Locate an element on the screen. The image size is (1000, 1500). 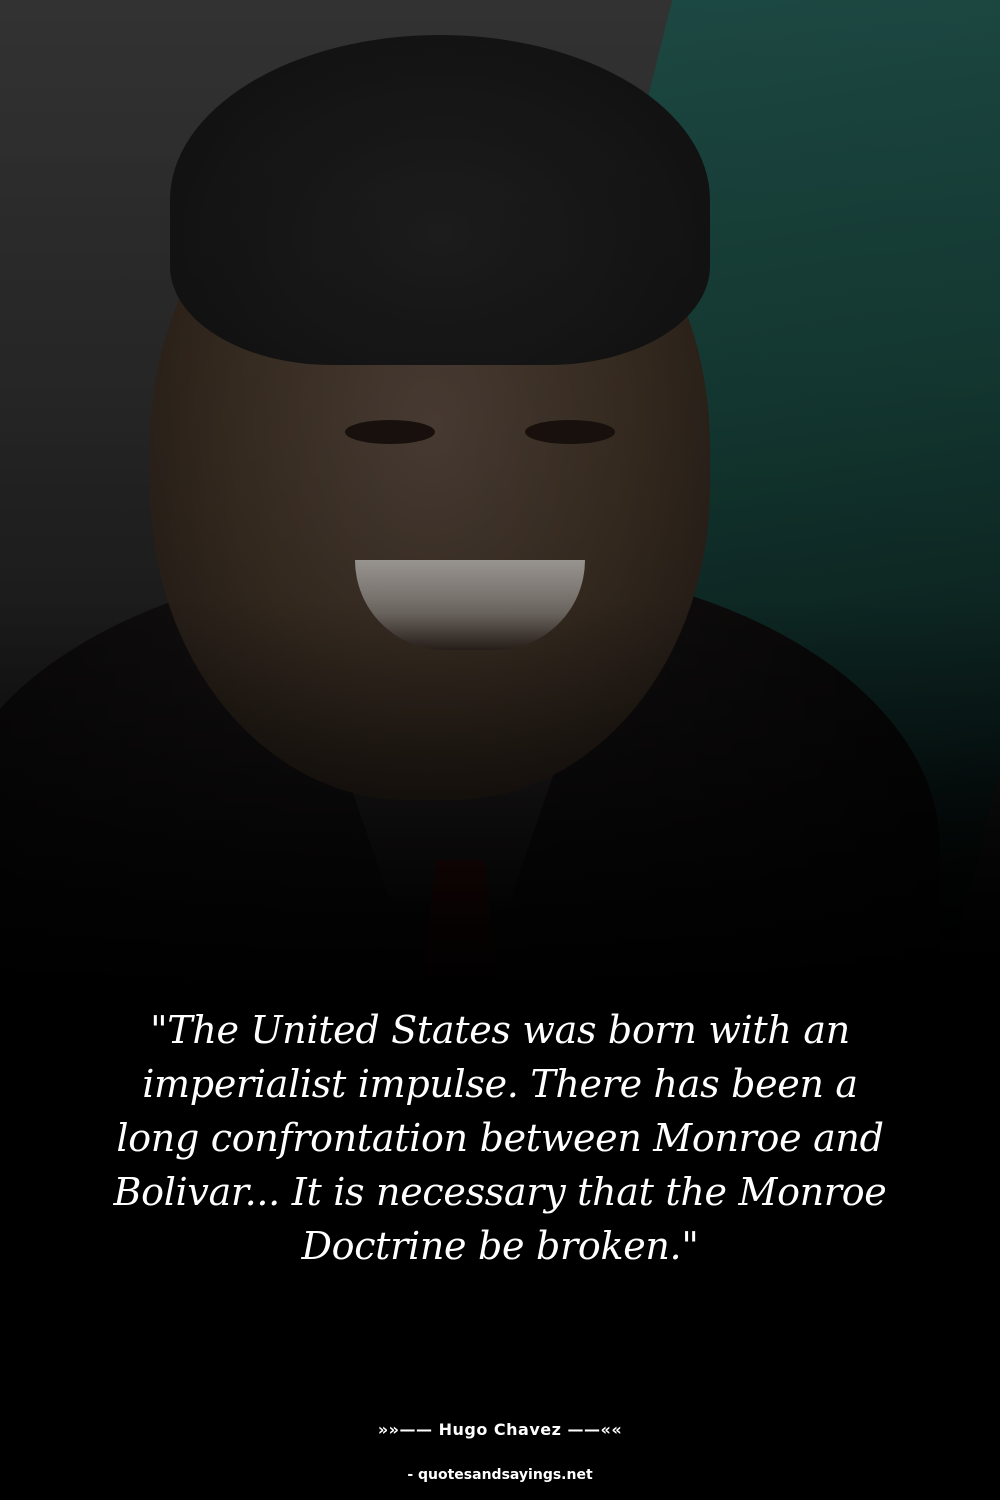
source-credit: - quotesandsayings.net is located at coordinates (500, 1475).